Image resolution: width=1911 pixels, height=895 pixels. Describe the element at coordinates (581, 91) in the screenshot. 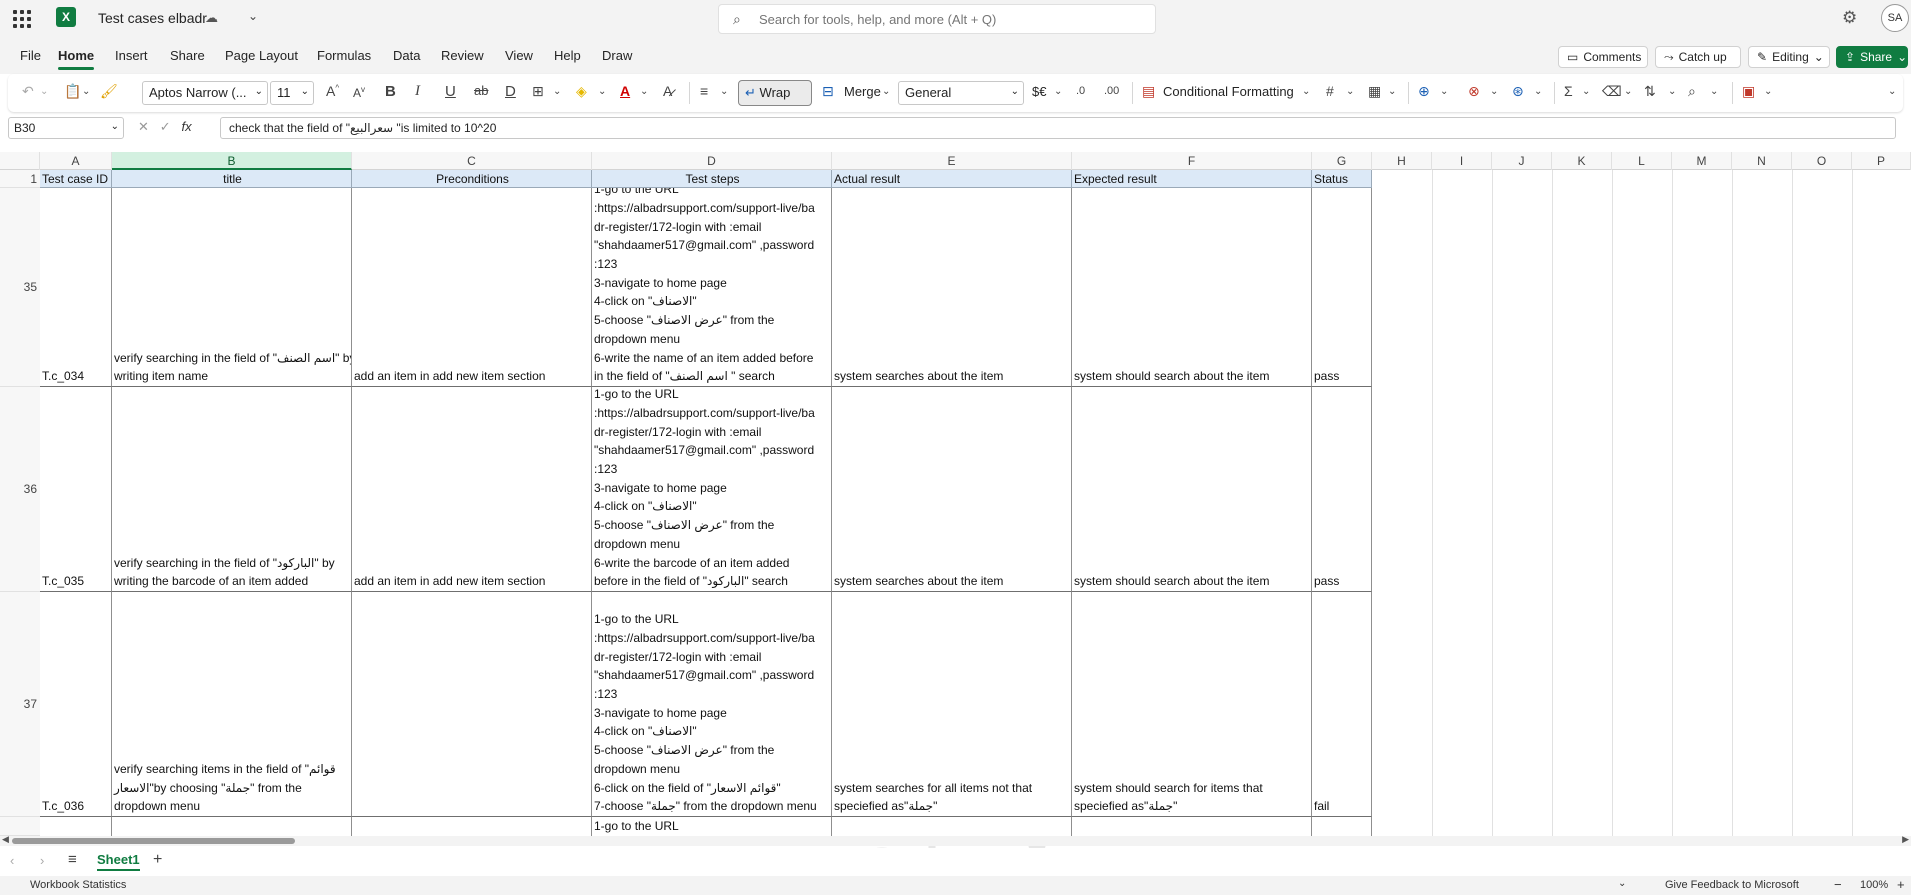

I see `fill-color-icon: ◈` at that location.